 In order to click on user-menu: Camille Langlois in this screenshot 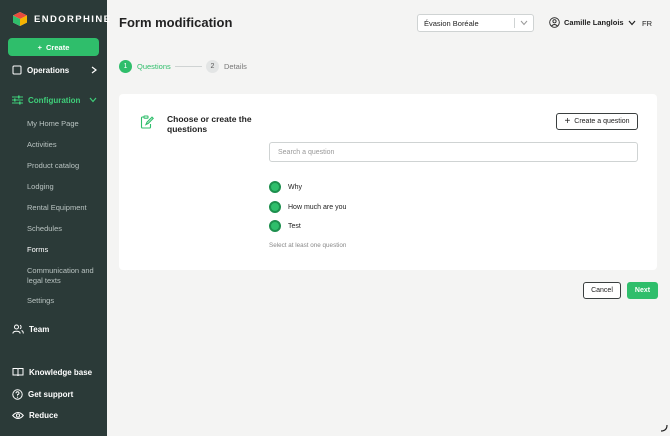, I will do `click(592, 22)`.